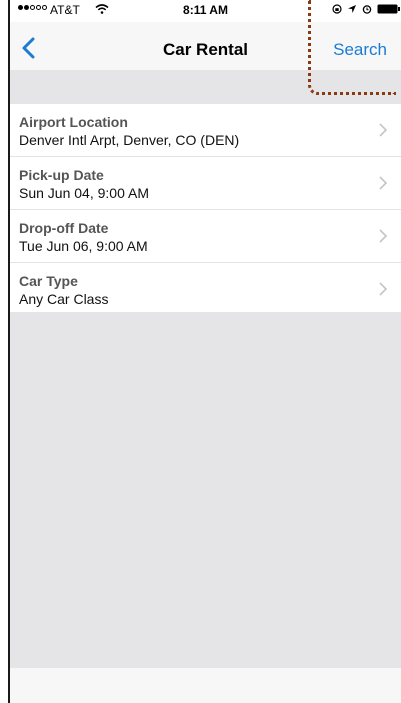 The width and height of the screenshot is (401, 703). Describe the element at coordinates (205, 236) in the screenshot. I see `row-dropoff-date: Drop-off Date Tue Jun 06, 9:00 AM` at that location.